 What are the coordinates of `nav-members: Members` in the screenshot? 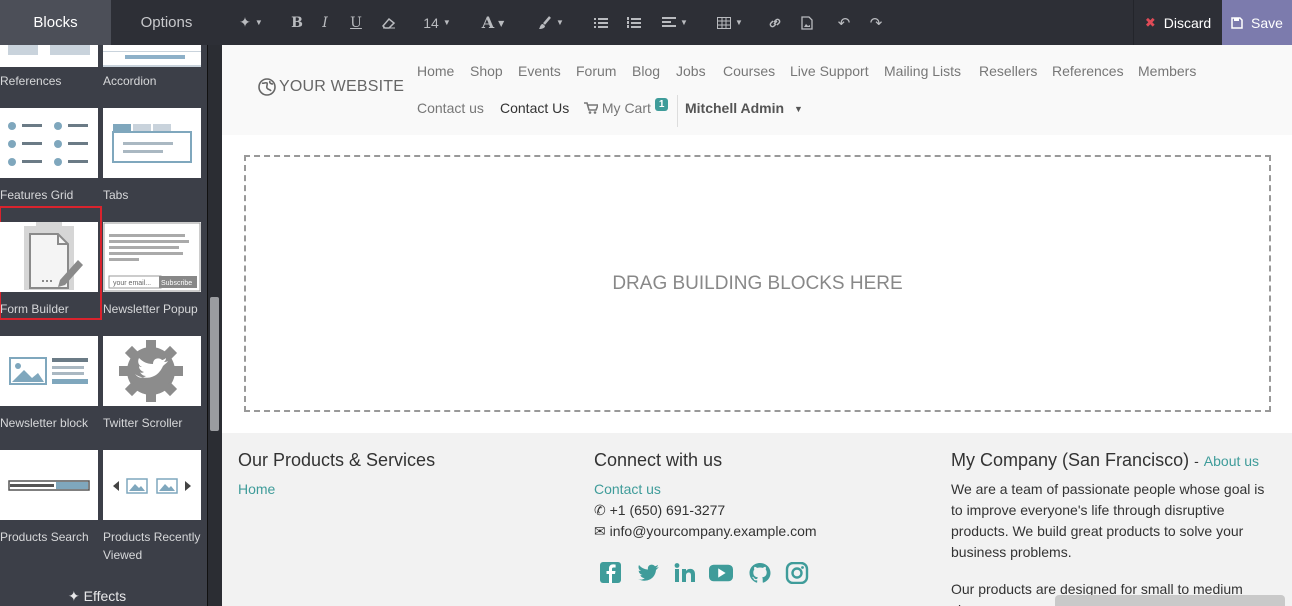 It's located at (1167, 71).